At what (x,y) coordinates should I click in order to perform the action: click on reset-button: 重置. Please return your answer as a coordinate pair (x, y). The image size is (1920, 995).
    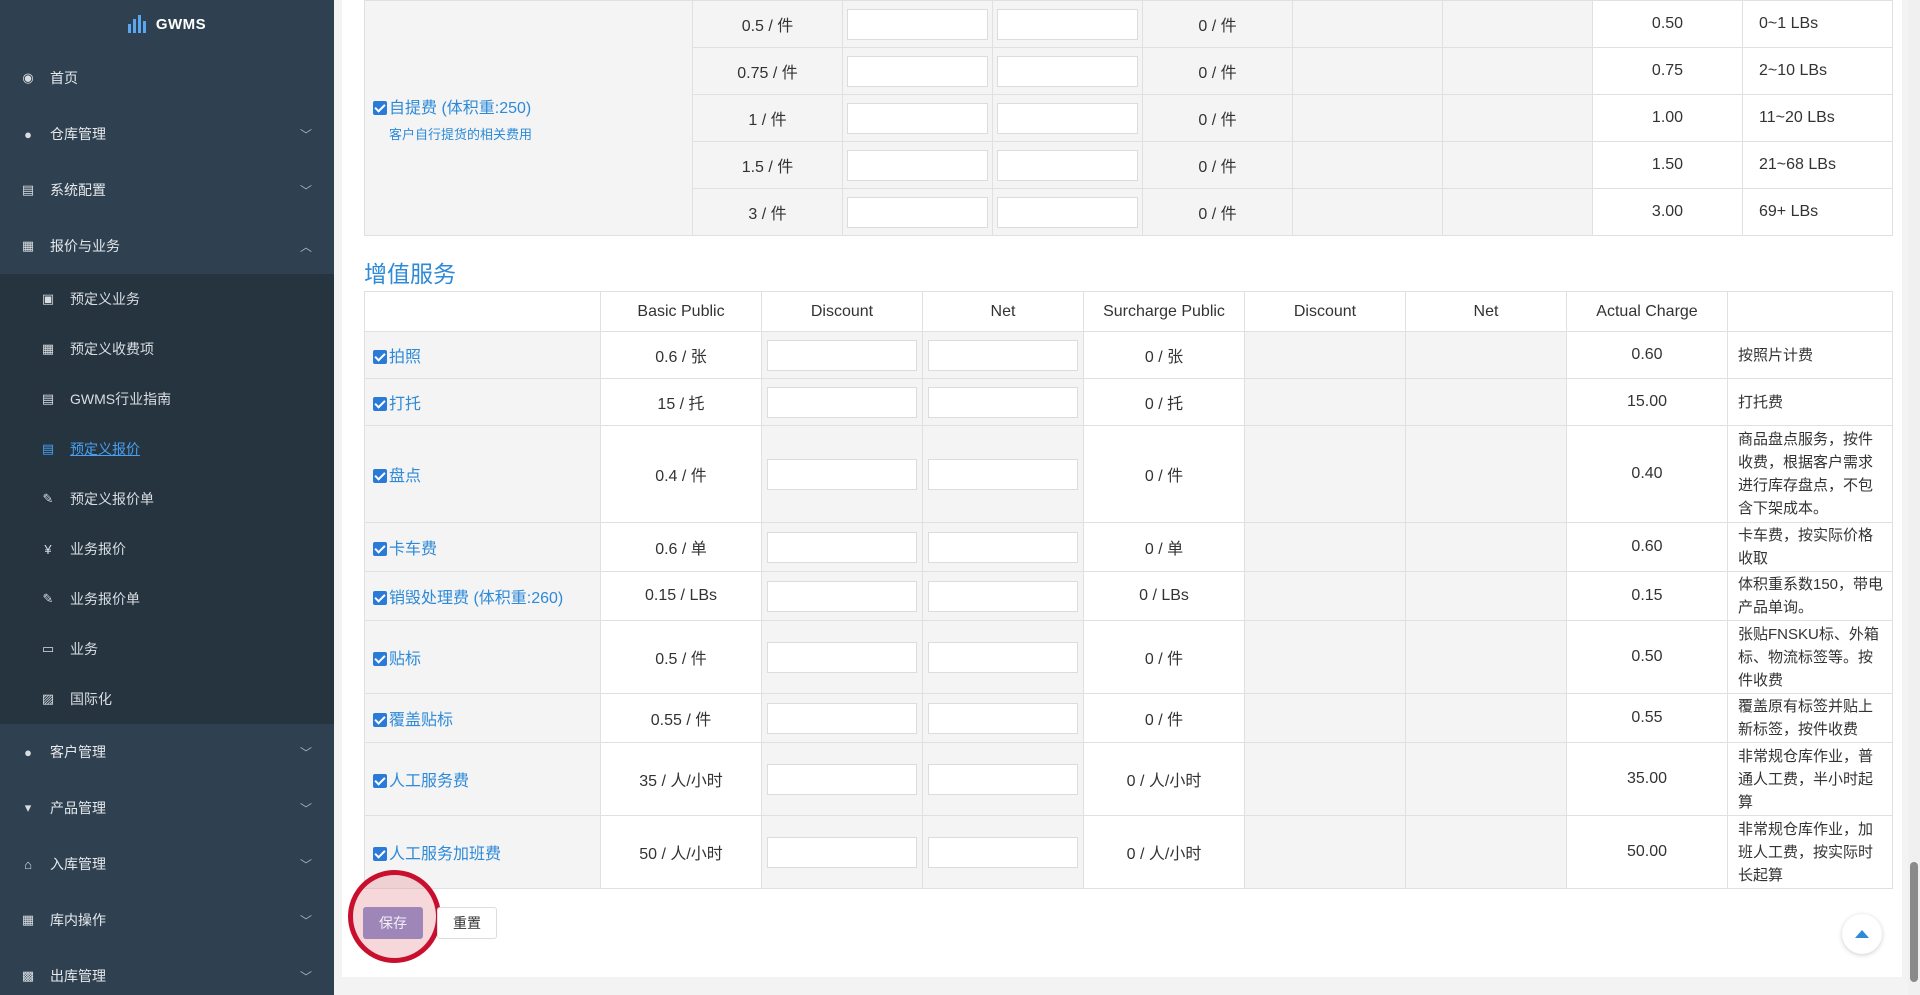
    Looking at the image, I should click on (467, 923).